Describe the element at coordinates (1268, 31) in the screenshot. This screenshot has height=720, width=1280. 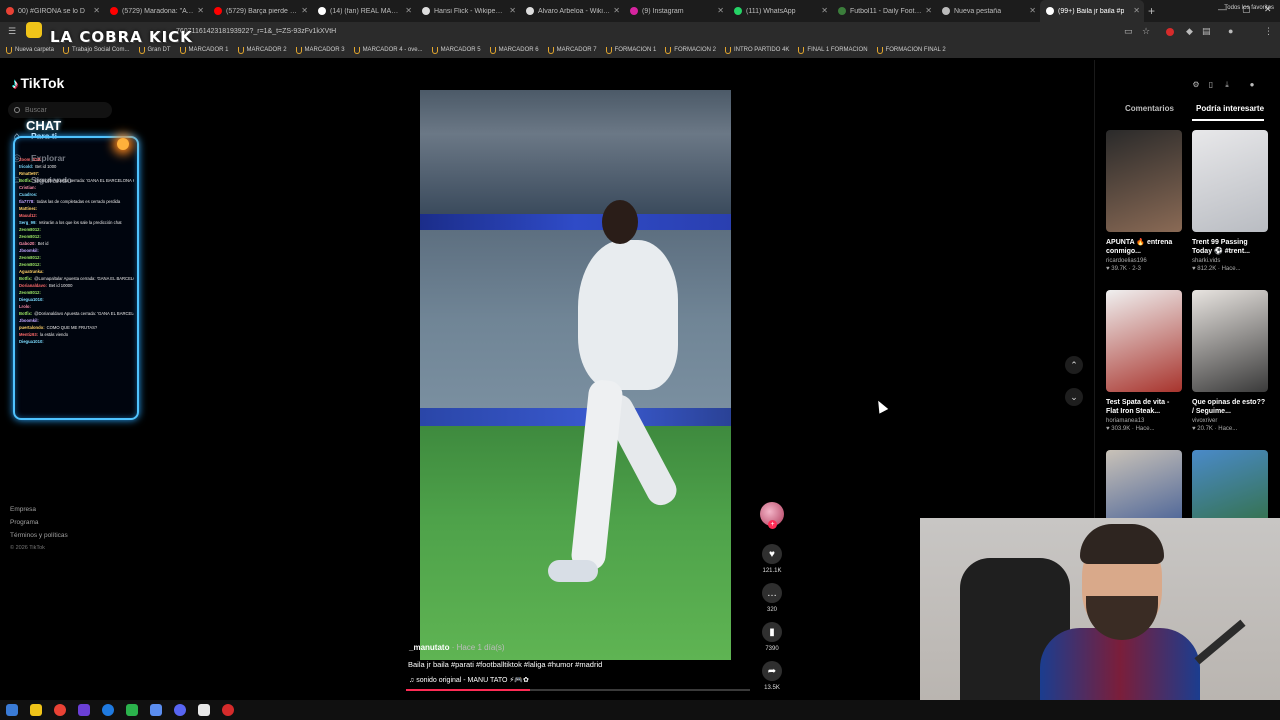
I see `more-menu-icon: ⋮` at that location.